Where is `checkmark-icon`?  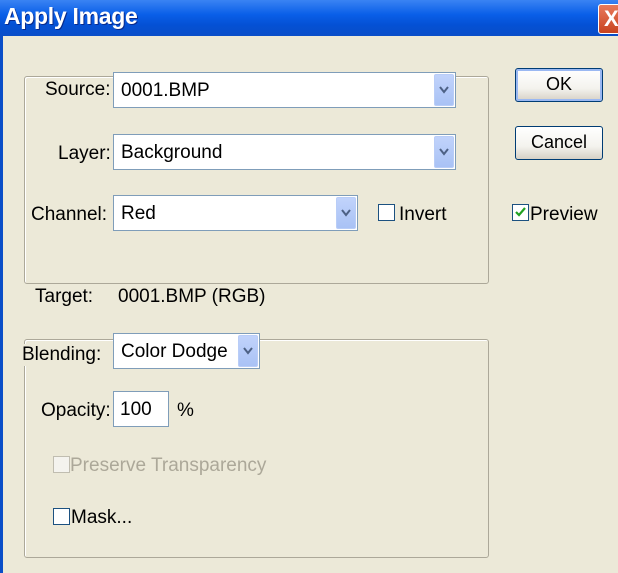
checkmark-icon is located at coordinates (520, 212).